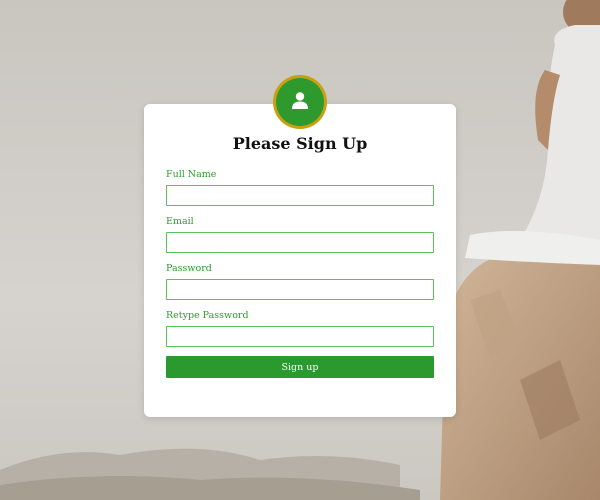  Describe the element at coordinates (300, 143) in the screenshot. I see `page-title: Please Sign Up` at that location.